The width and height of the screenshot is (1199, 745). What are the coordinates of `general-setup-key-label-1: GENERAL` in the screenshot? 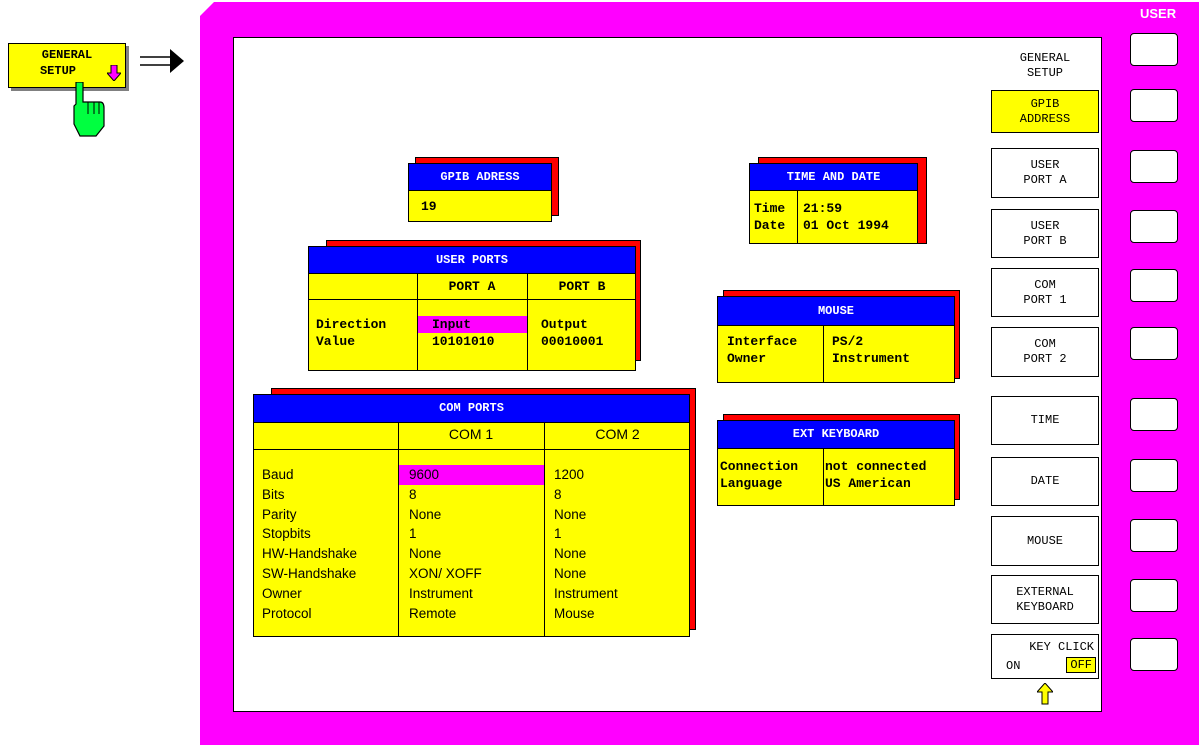 It's located at (67, 55).